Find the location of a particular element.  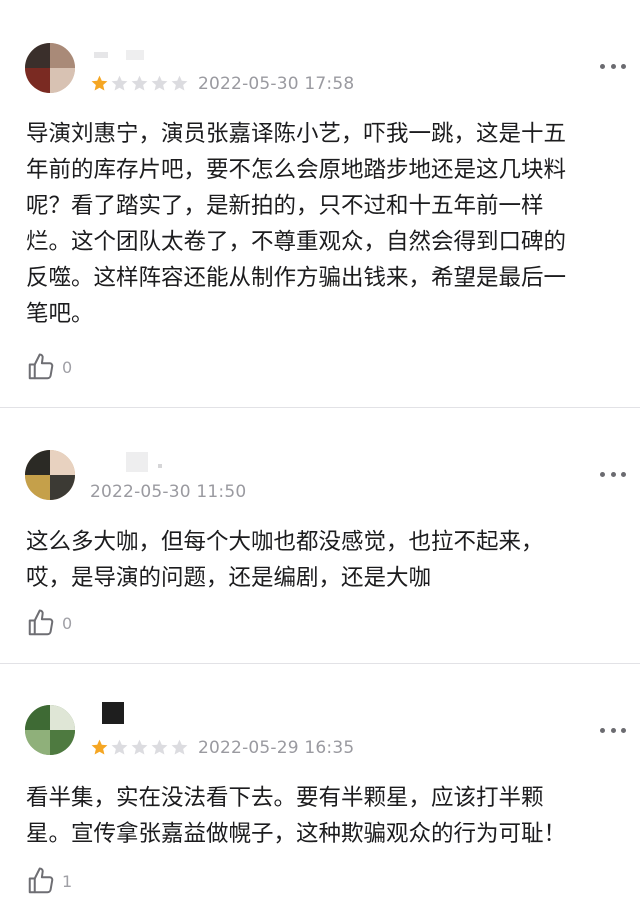

like-button: 1 is located at coordinates (49, 881).